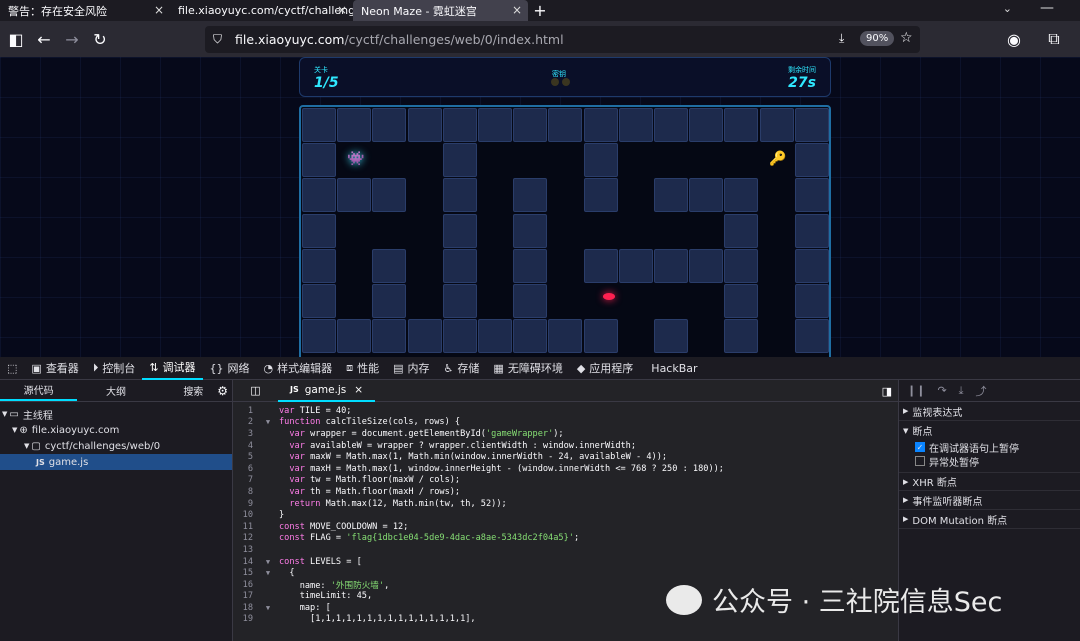 Image resolution: width=1080 pixels, height=641 pixels. What do you see at coordinates (116, 414) in the screenshot?
I see `tree-item-main-thread: ▼ ▭ 主线程` at bounding box center [116, 414].